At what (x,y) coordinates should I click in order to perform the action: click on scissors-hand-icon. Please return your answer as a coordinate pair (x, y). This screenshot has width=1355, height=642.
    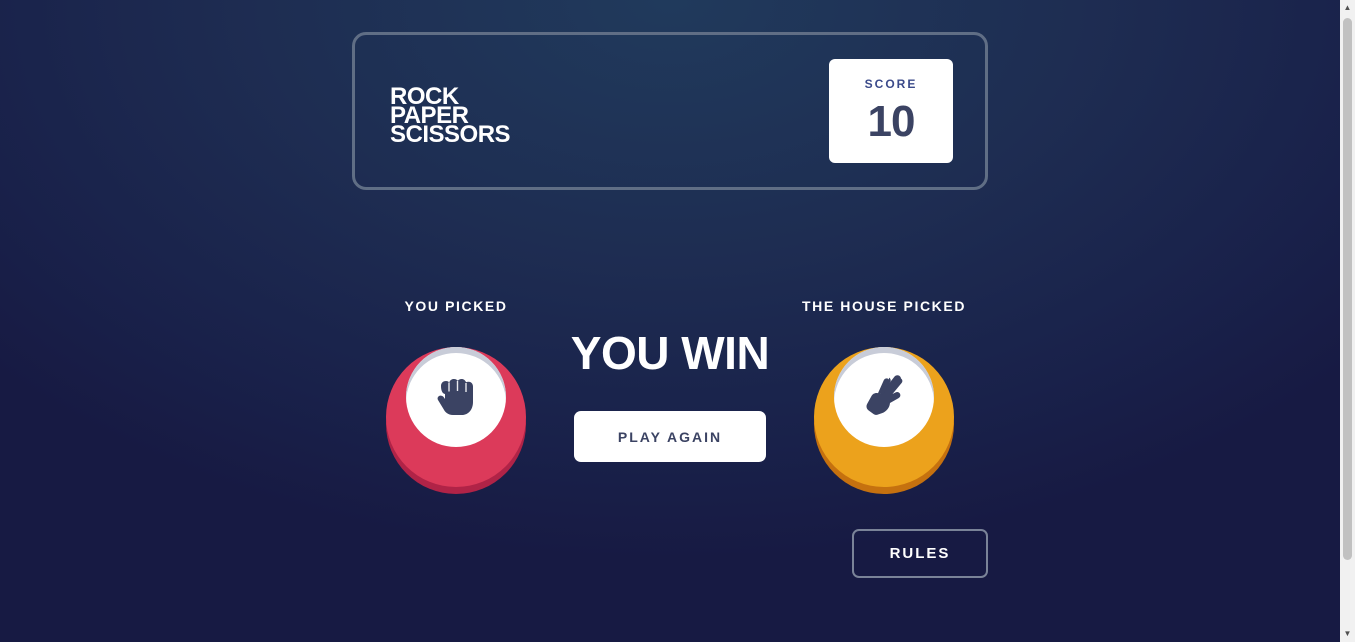
    Looking at the image, I should click on (884, 395).